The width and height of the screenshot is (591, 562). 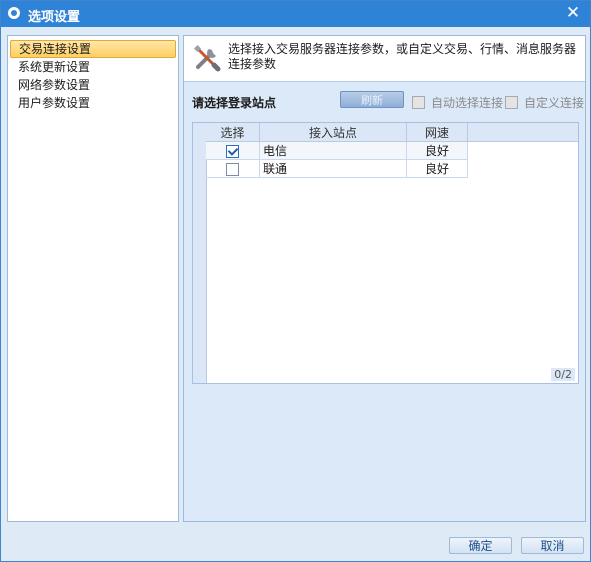 I want to click on table-row: 电信 良好, so click(x=337, y=150).